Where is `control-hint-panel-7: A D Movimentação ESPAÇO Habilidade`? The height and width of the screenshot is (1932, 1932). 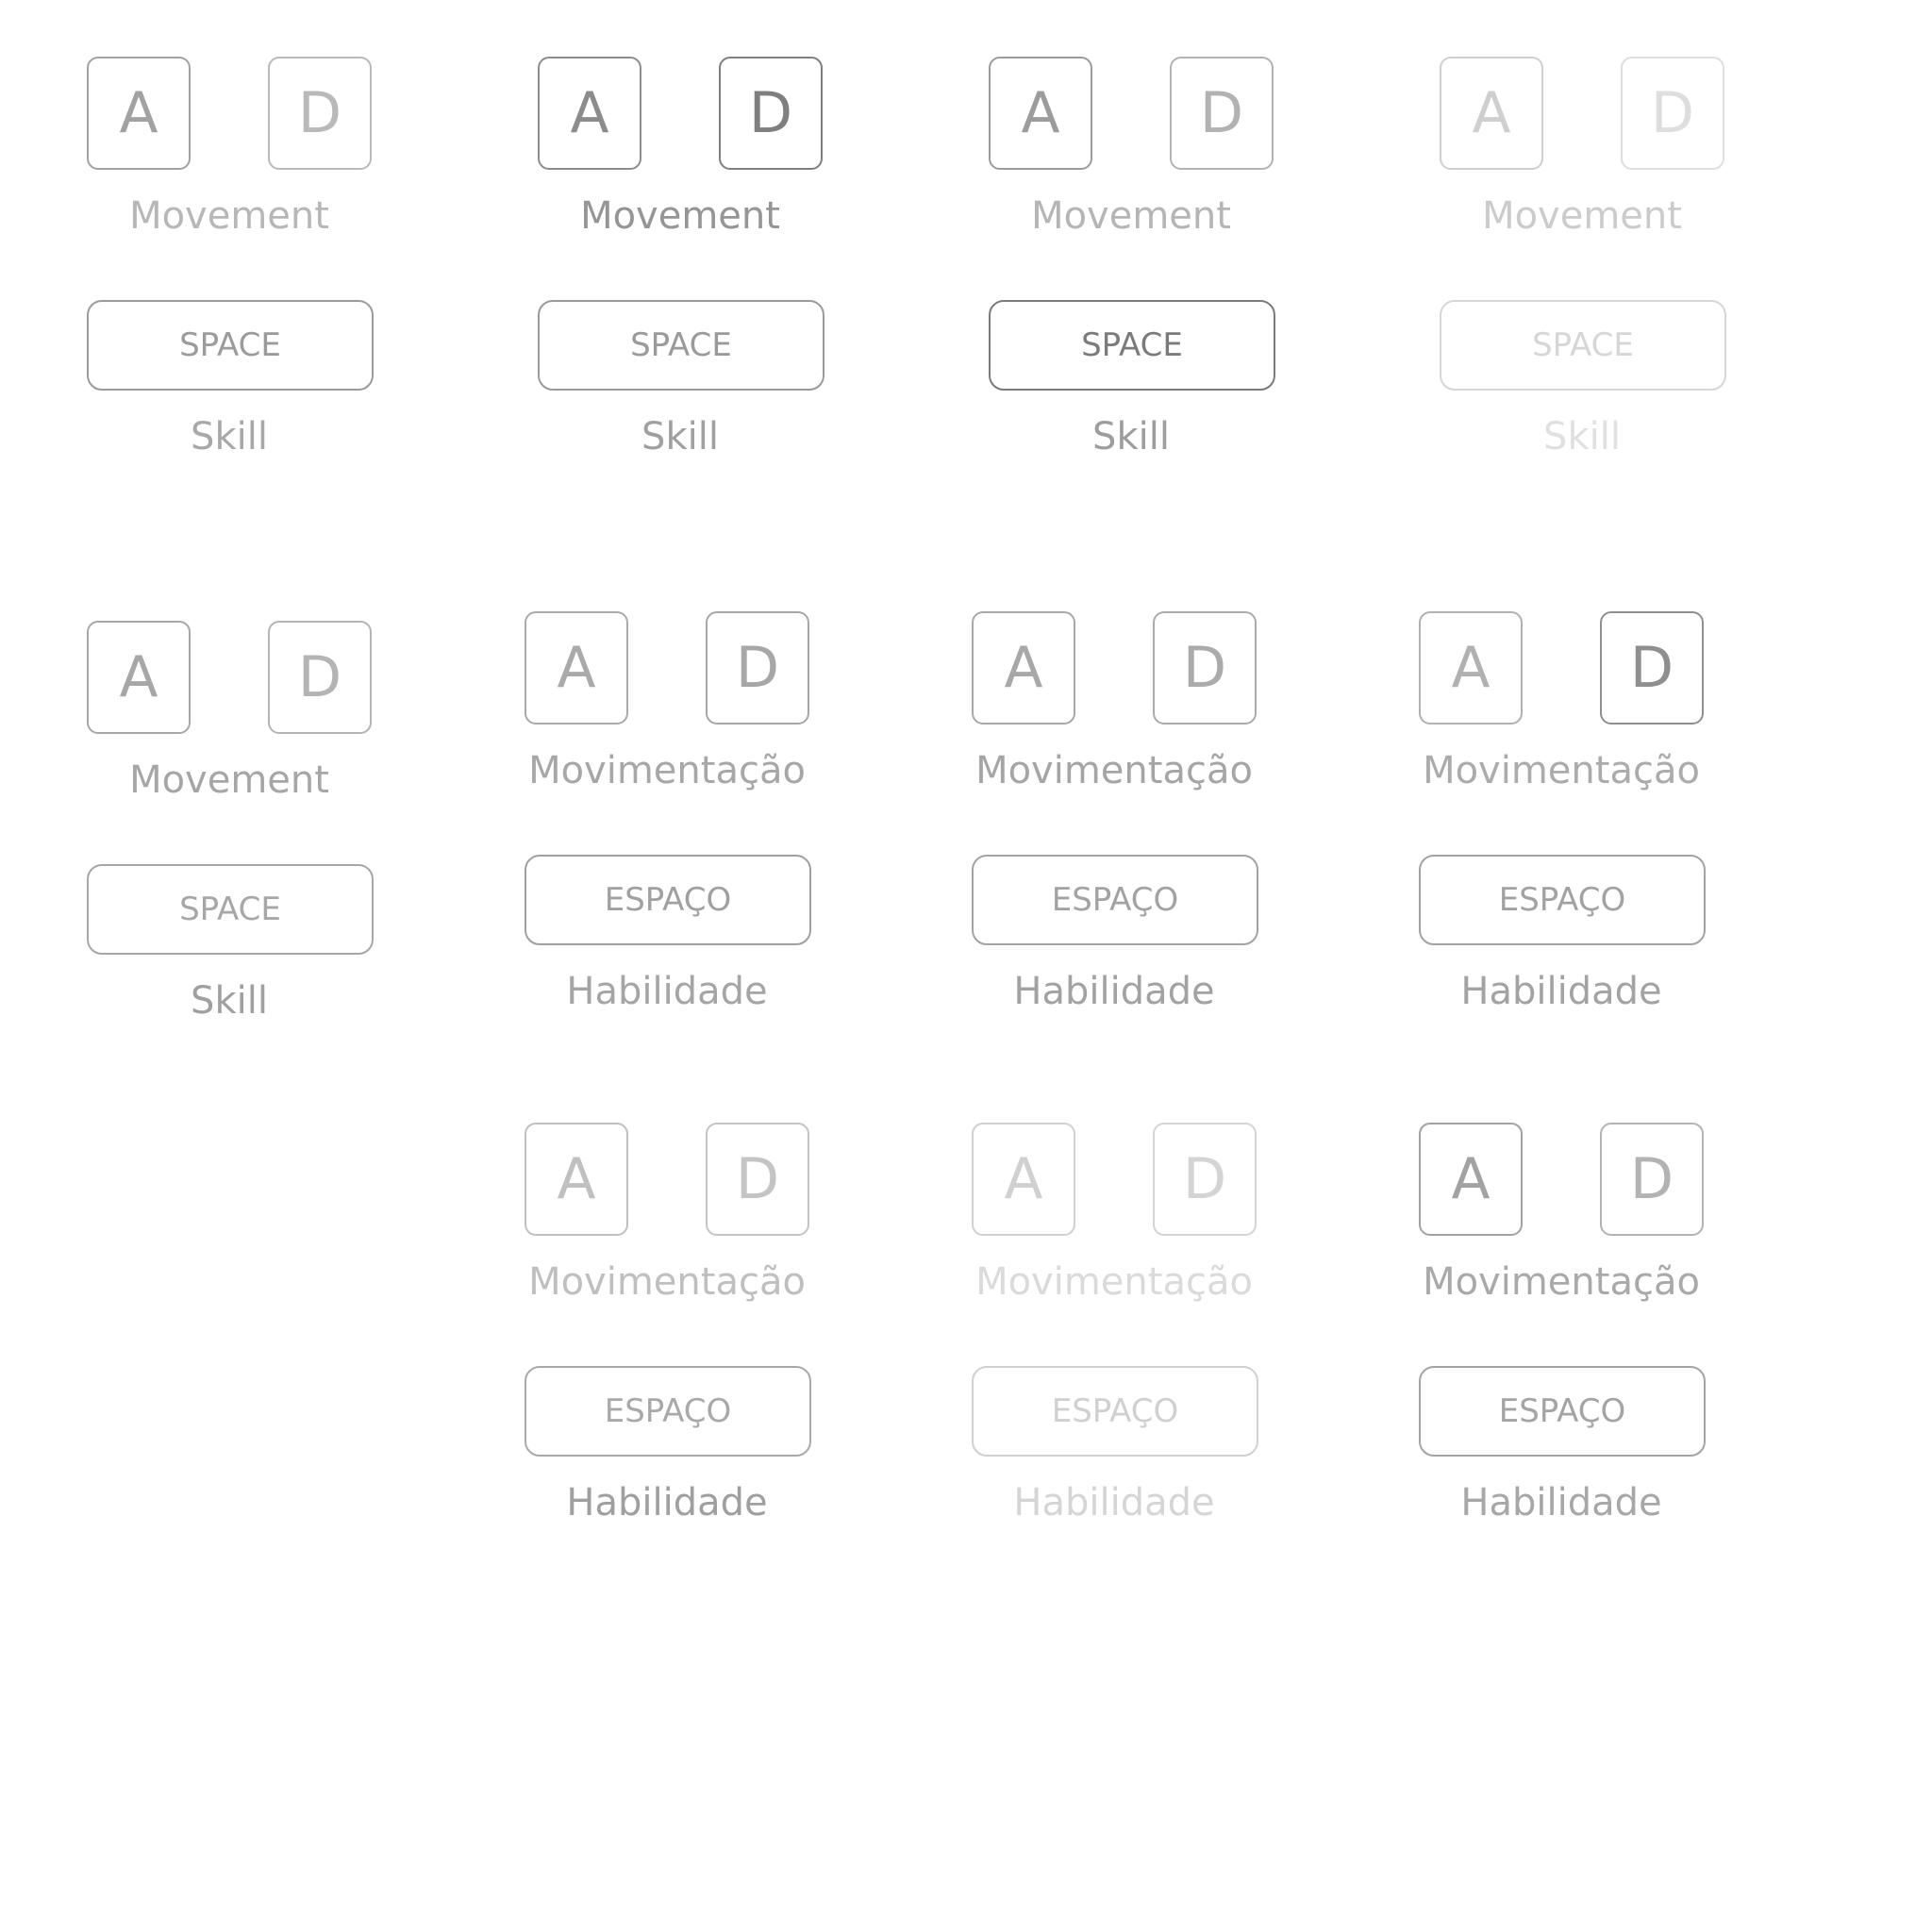 control-hint-panel-7: A D Movimentação ESPAÇO Habilidade is located at coordinates (1123, 828).